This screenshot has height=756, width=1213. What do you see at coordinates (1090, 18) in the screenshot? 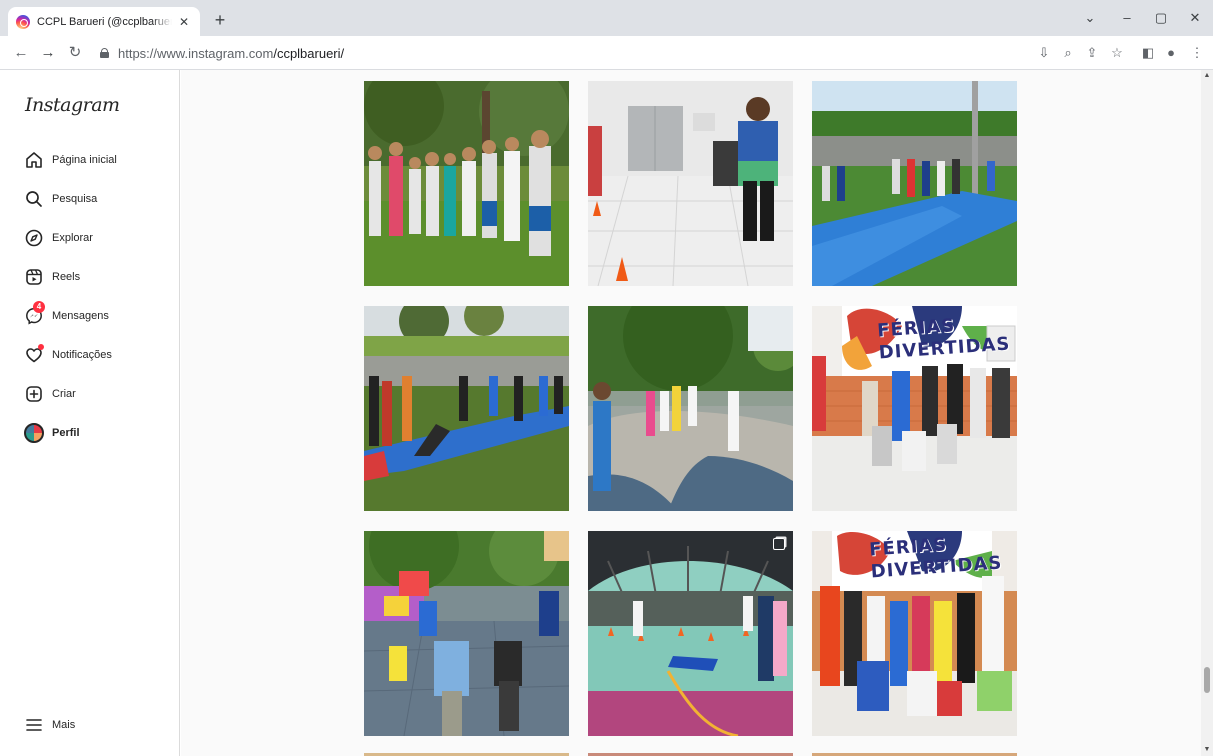
I see `tab-search-icon: ⌄` at bounding box center [1090, 18].